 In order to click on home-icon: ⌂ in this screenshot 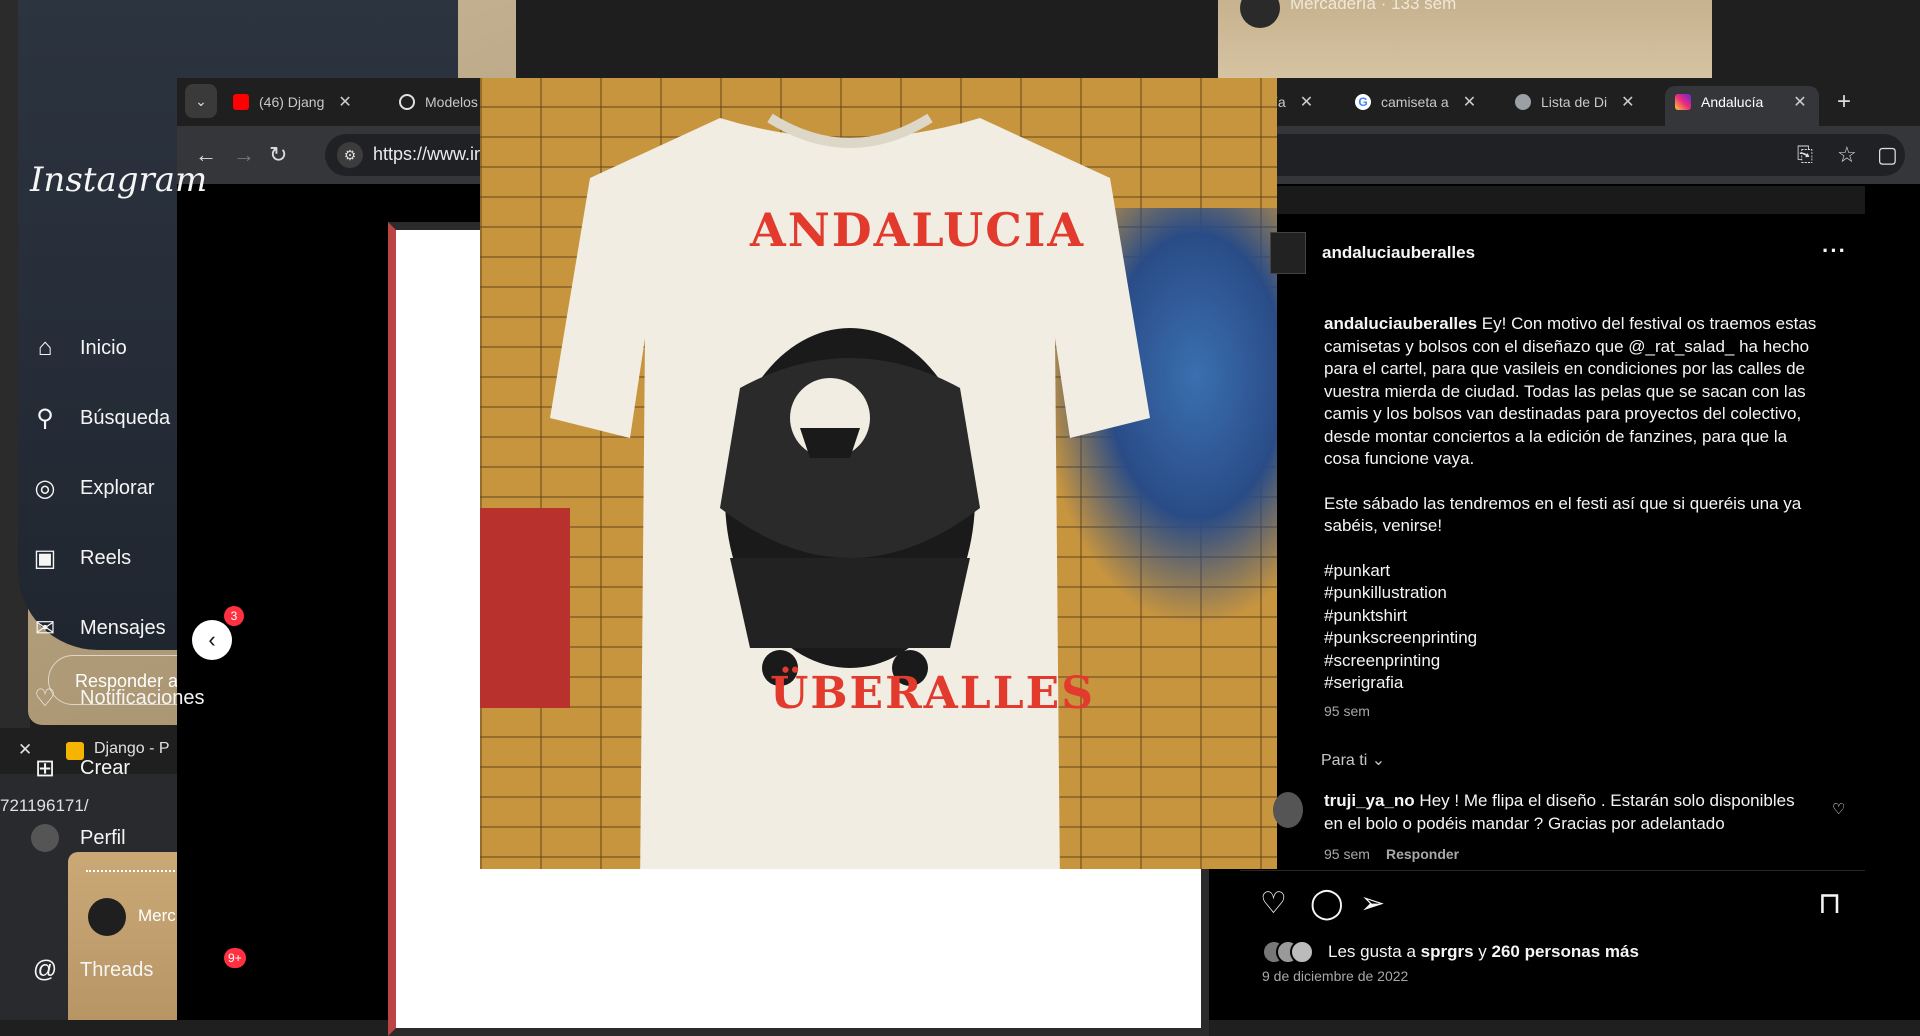, I will do `click(45, 347)`.